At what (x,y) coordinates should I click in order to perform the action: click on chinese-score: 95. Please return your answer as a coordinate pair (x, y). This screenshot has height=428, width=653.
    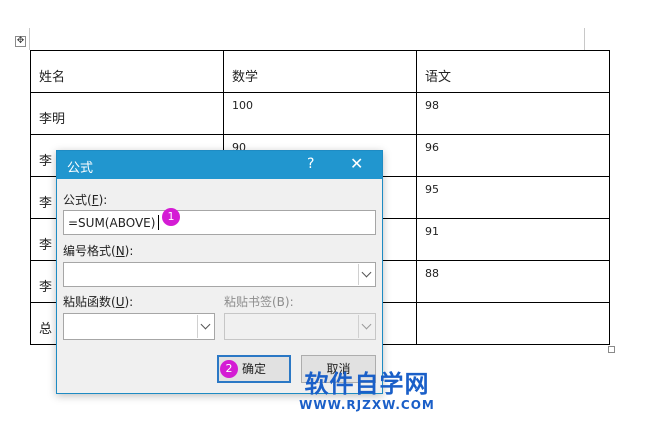
    Looking at the image, I should click on (432, 189).